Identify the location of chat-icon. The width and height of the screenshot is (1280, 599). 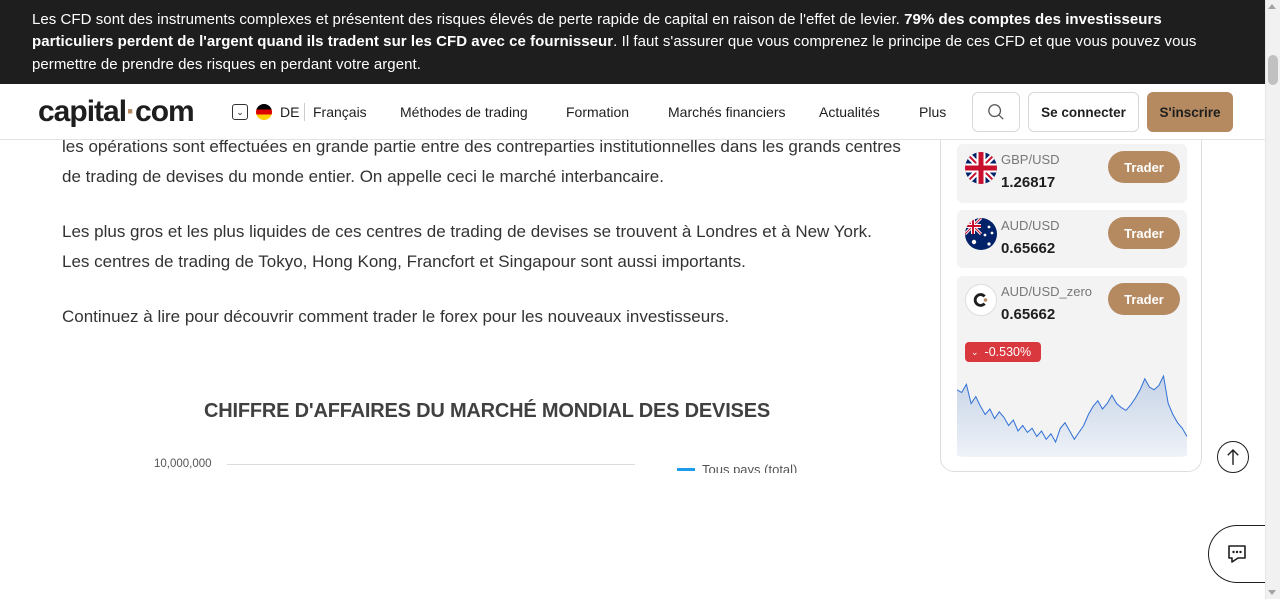
(1237, 554).